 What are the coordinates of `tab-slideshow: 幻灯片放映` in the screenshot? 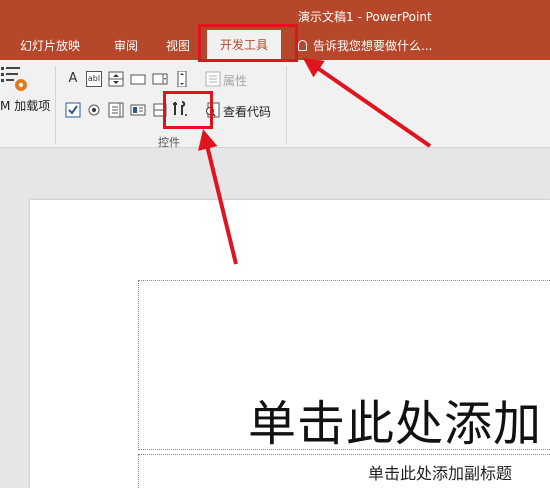 It's located at (50, 45).